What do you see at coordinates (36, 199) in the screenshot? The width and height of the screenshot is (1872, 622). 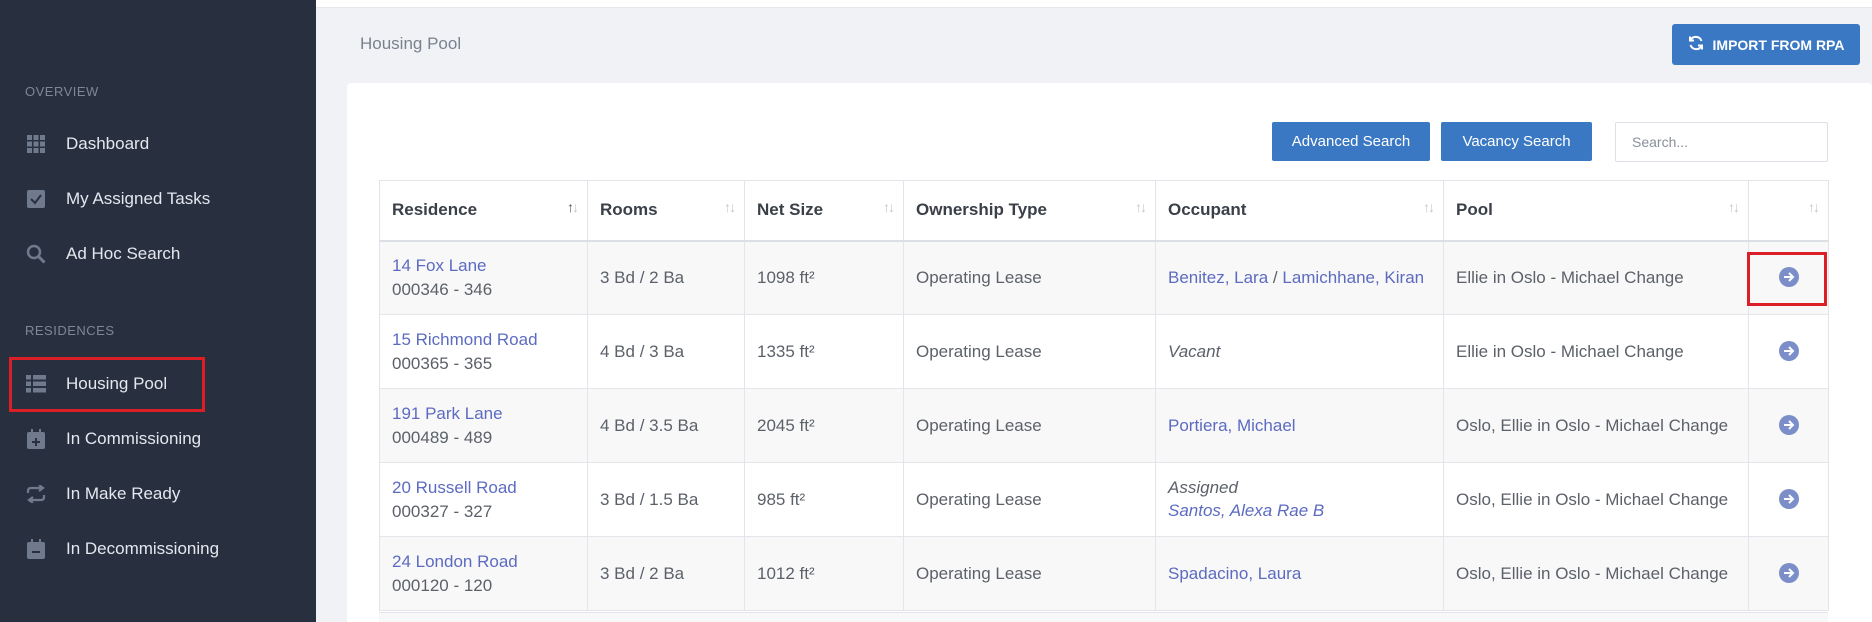 I see `checkbox-icon` at bounding box center [36, 199].